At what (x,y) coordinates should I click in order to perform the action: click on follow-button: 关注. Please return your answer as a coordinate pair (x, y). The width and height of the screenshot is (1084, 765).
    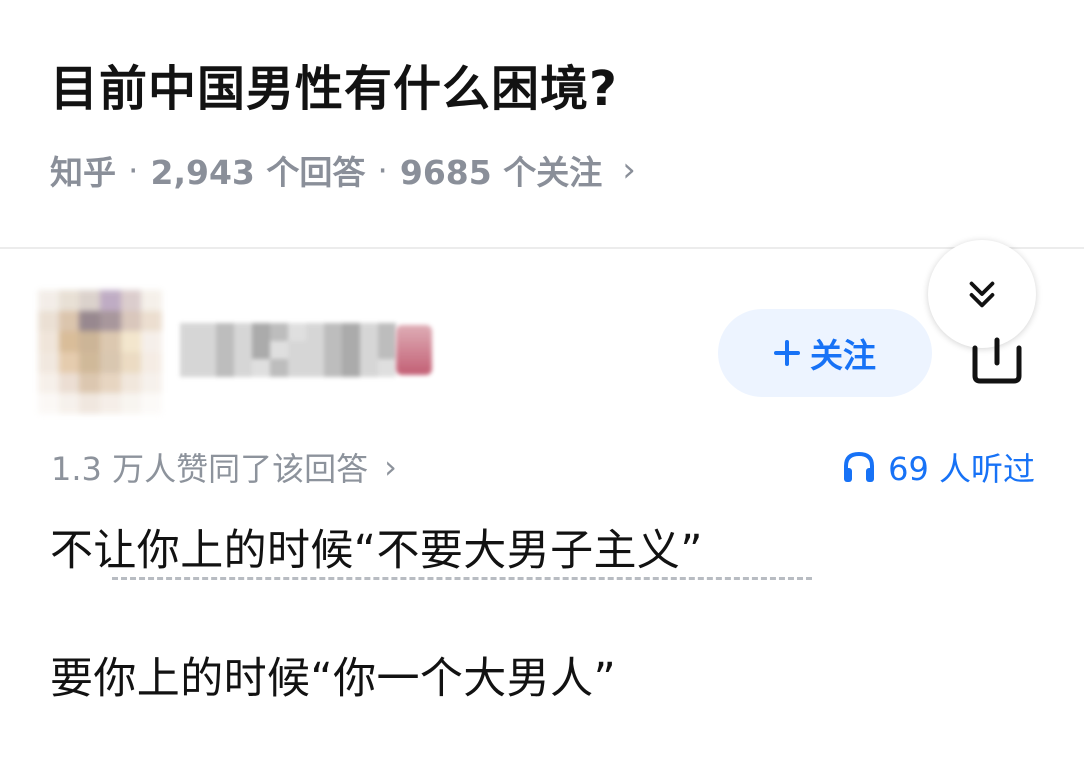
    Looking at the image, I should click on (825, 353).